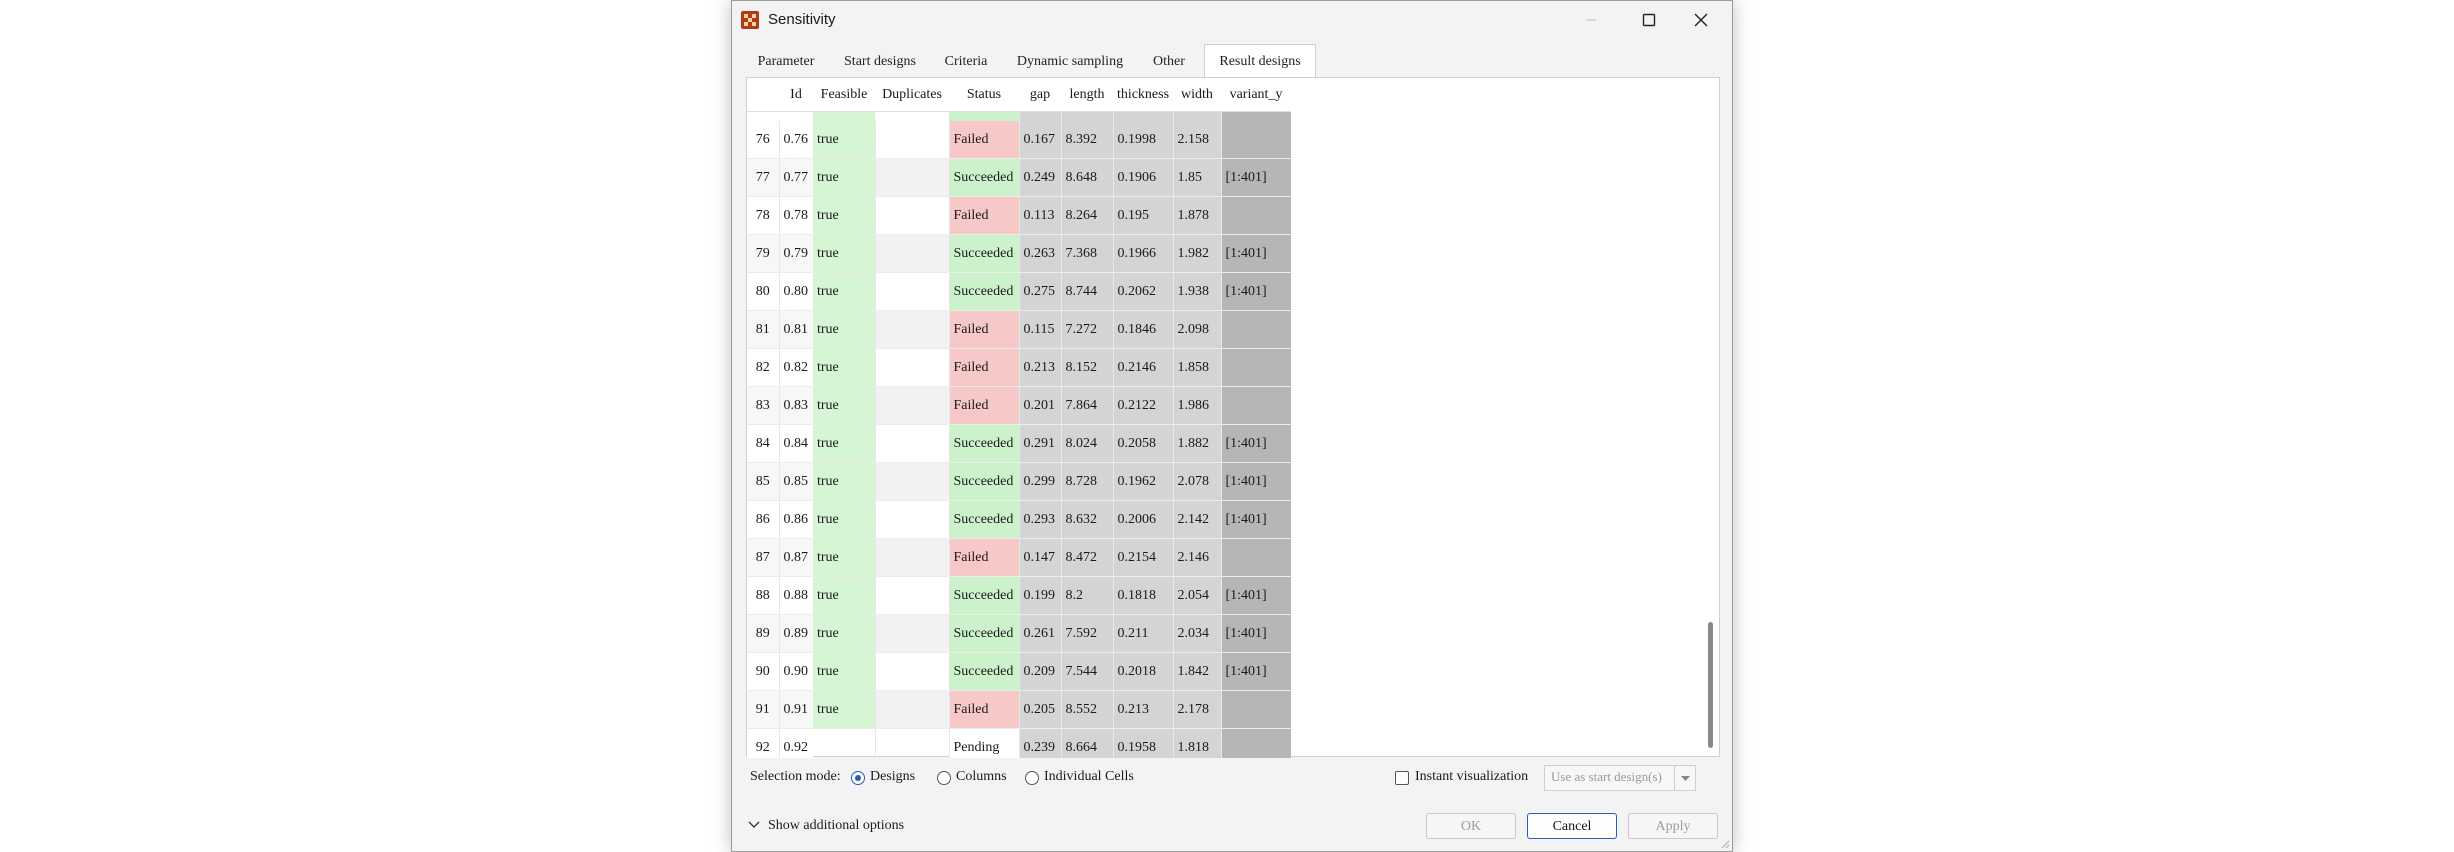  I want to click on cell-thickness: 0.1966, so click(1142, 253).